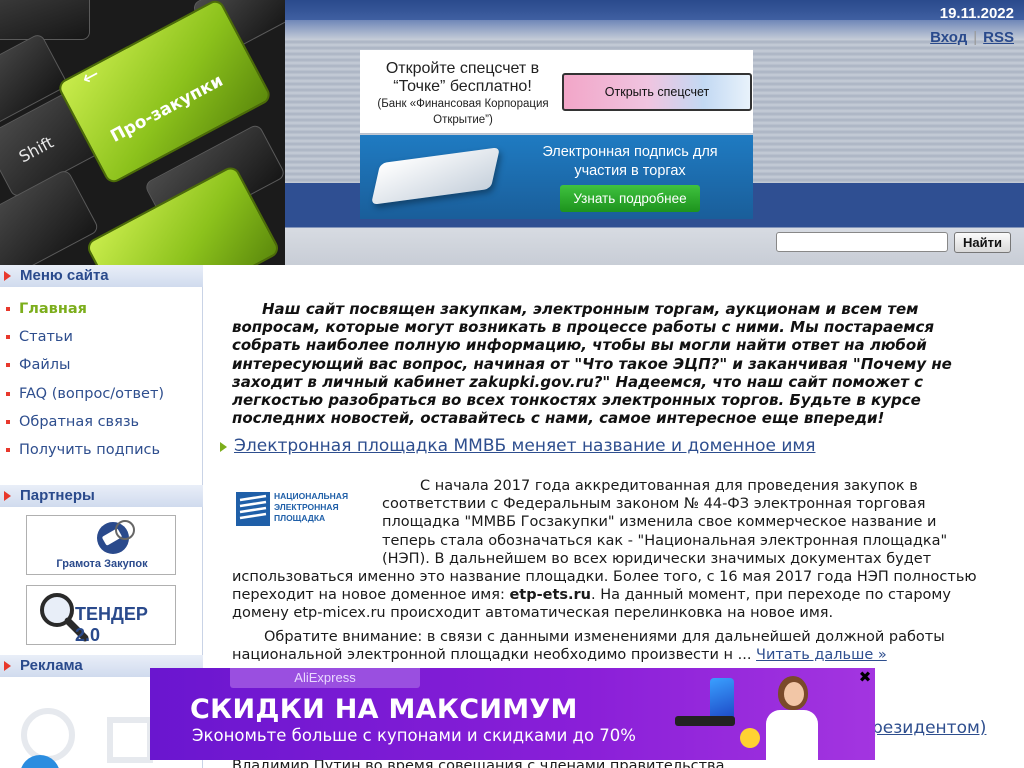  What do you see at coordinates (550, 595) in the screenshot?
I see `new-domain-text: etp-ets.ru` at bounding box center [550, 595].